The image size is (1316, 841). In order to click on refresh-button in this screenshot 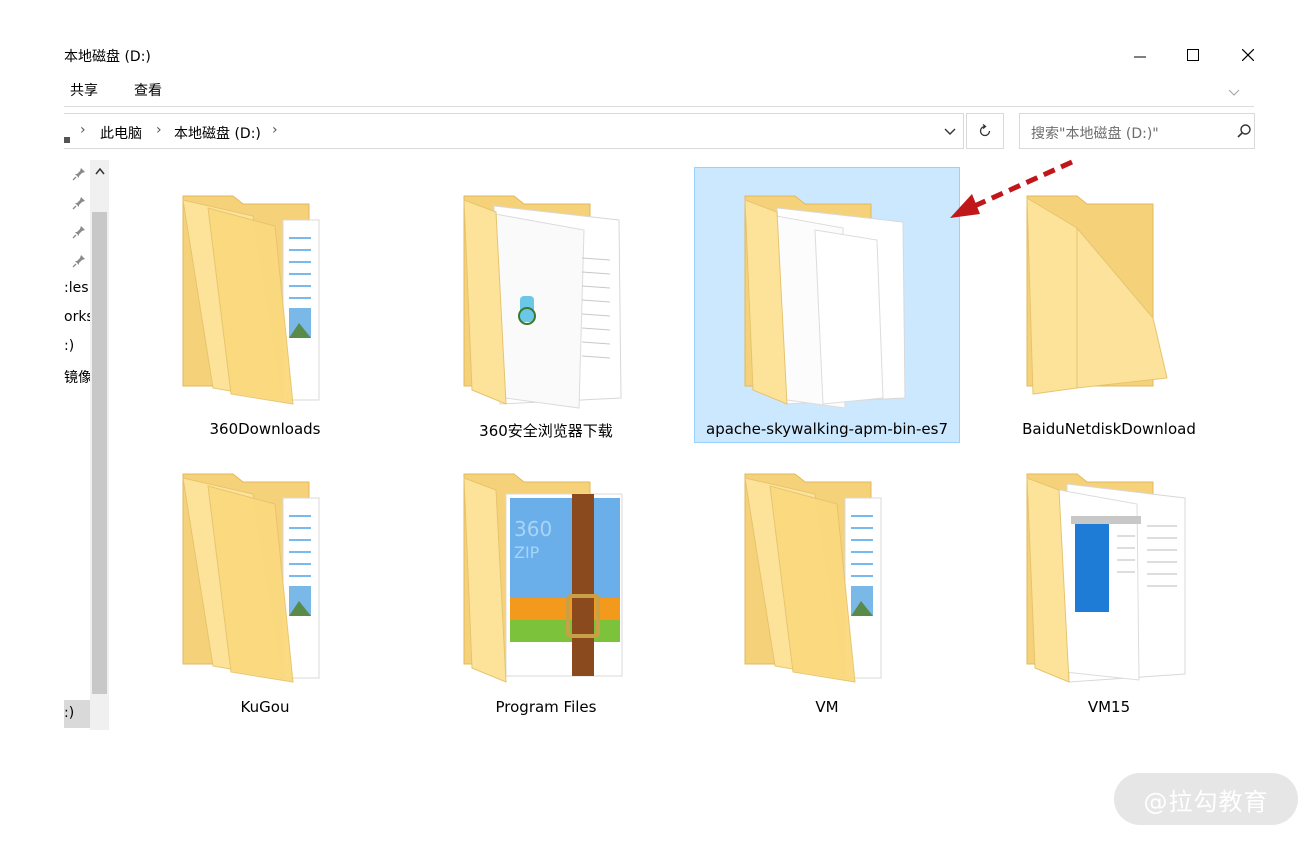, I will do `click(985, 131)`.